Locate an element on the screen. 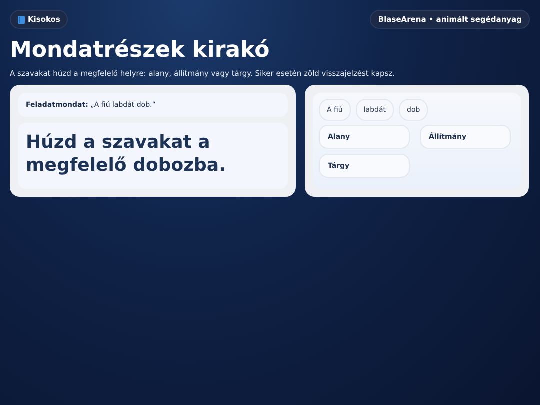  instruction-text: Húzd a szavakat a megfelelő dobozba. is located at coordinates (126, 154).